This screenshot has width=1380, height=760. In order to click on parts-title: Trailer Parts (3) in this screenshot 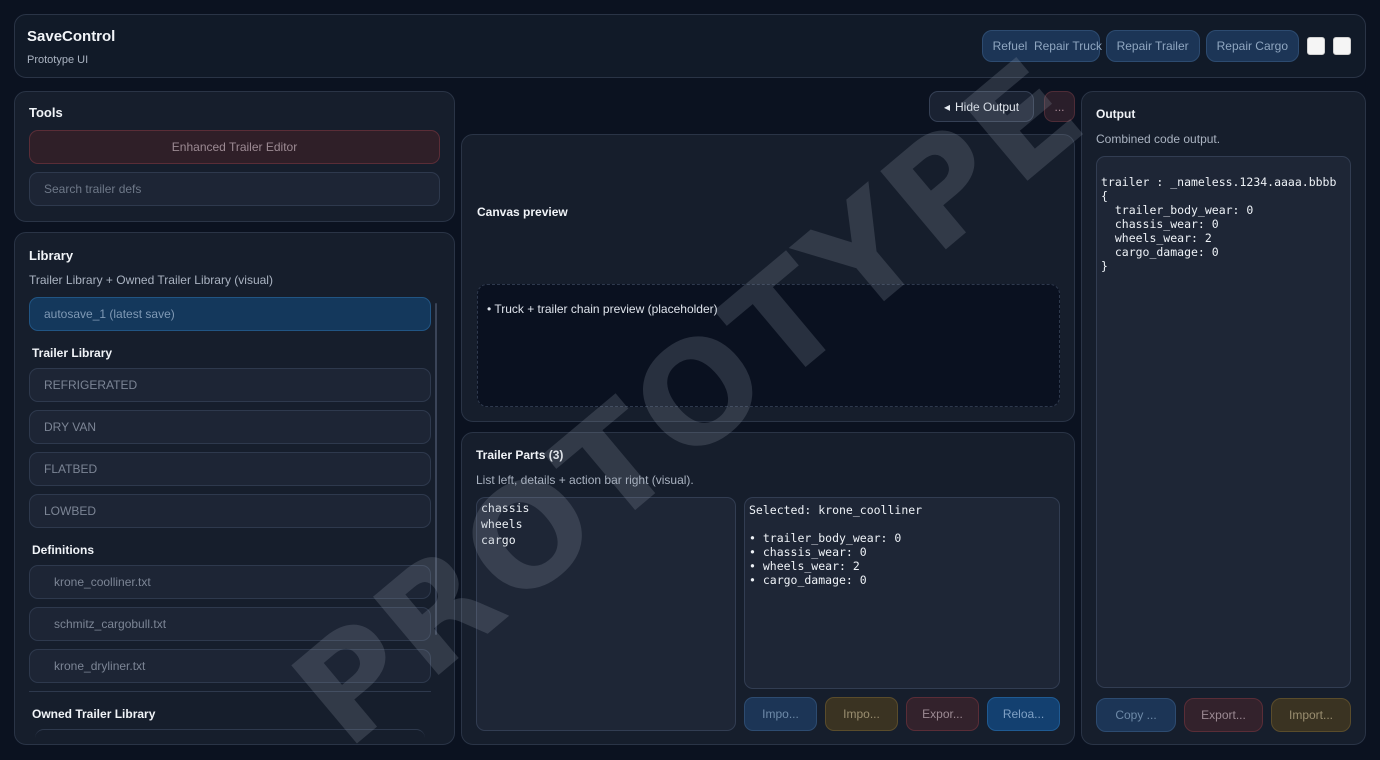, I will do `click(520, 455)`.